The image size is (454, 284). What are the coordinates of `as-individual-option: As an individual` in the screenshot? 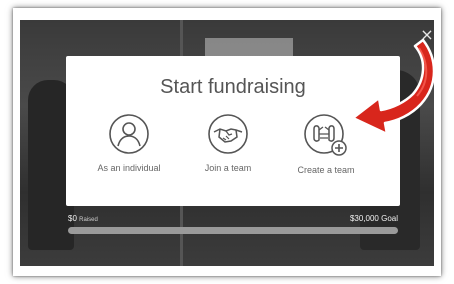 It's located at (129, 149).